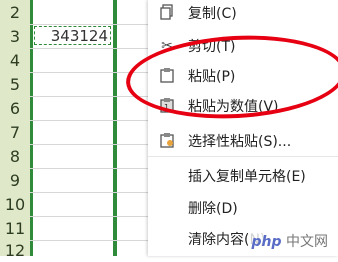 The height and width of the screenshot is (262, 338). What do you see at coordinates (15, 229) in the screenshot?
I see `row-number: 11` at bounding box center [15, 229].